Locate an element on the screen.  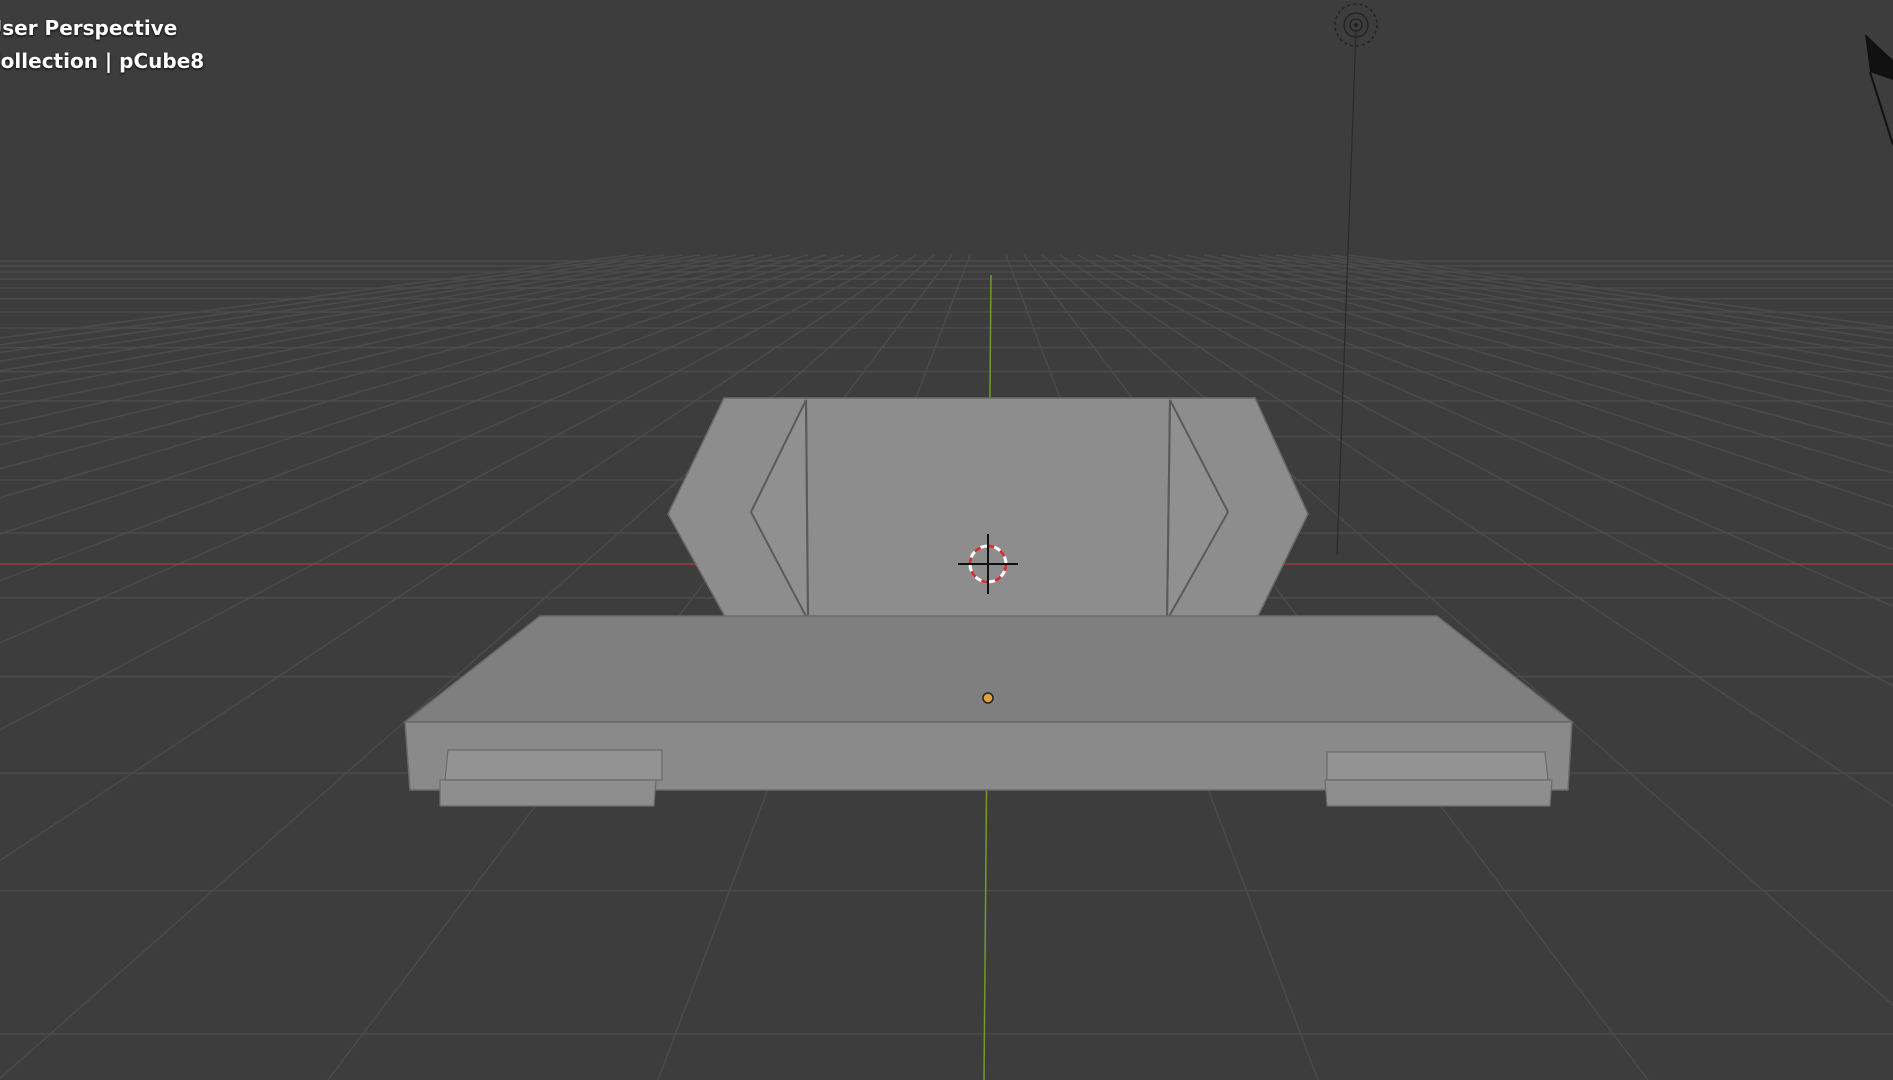
collection-object-label: Collection | pCube8 is located at coordinates (102, 61).